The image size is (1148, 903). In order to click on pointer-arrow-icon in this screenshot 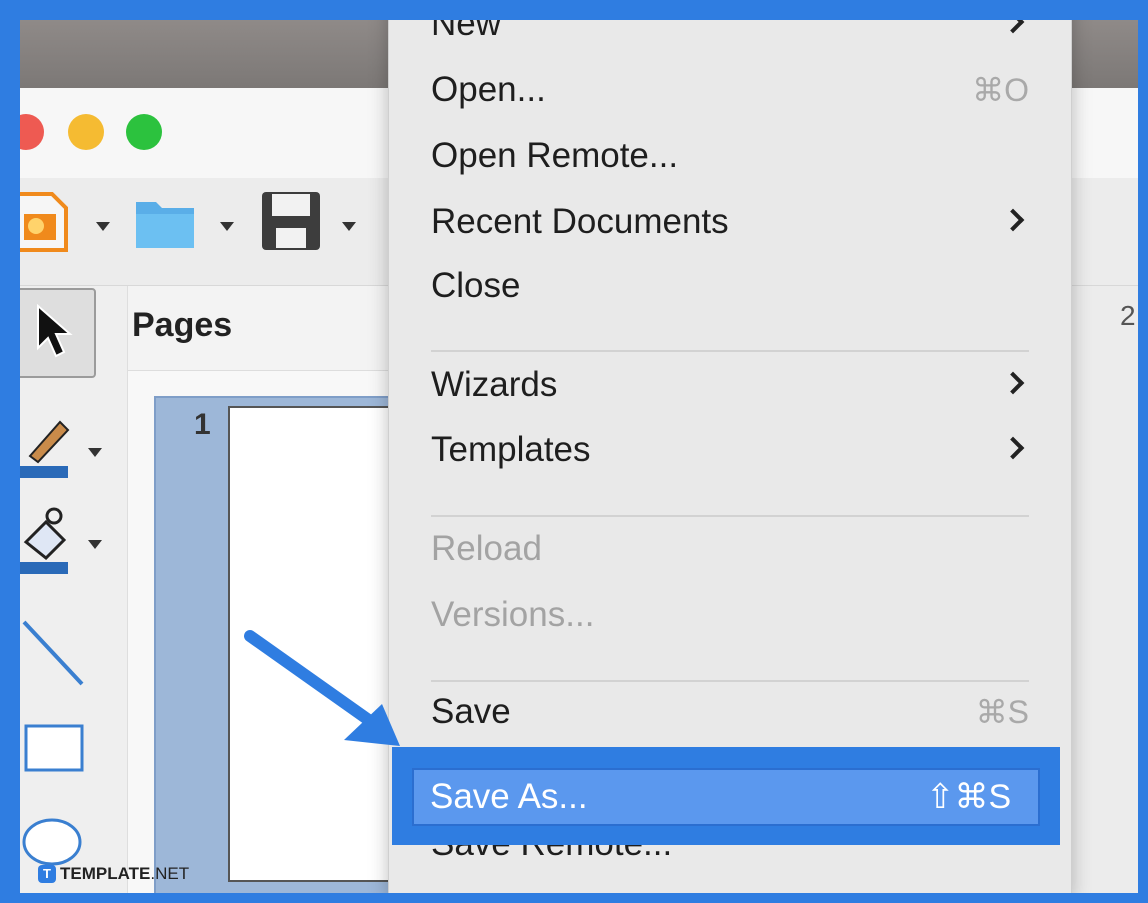, I will do `click(55, 331)`.